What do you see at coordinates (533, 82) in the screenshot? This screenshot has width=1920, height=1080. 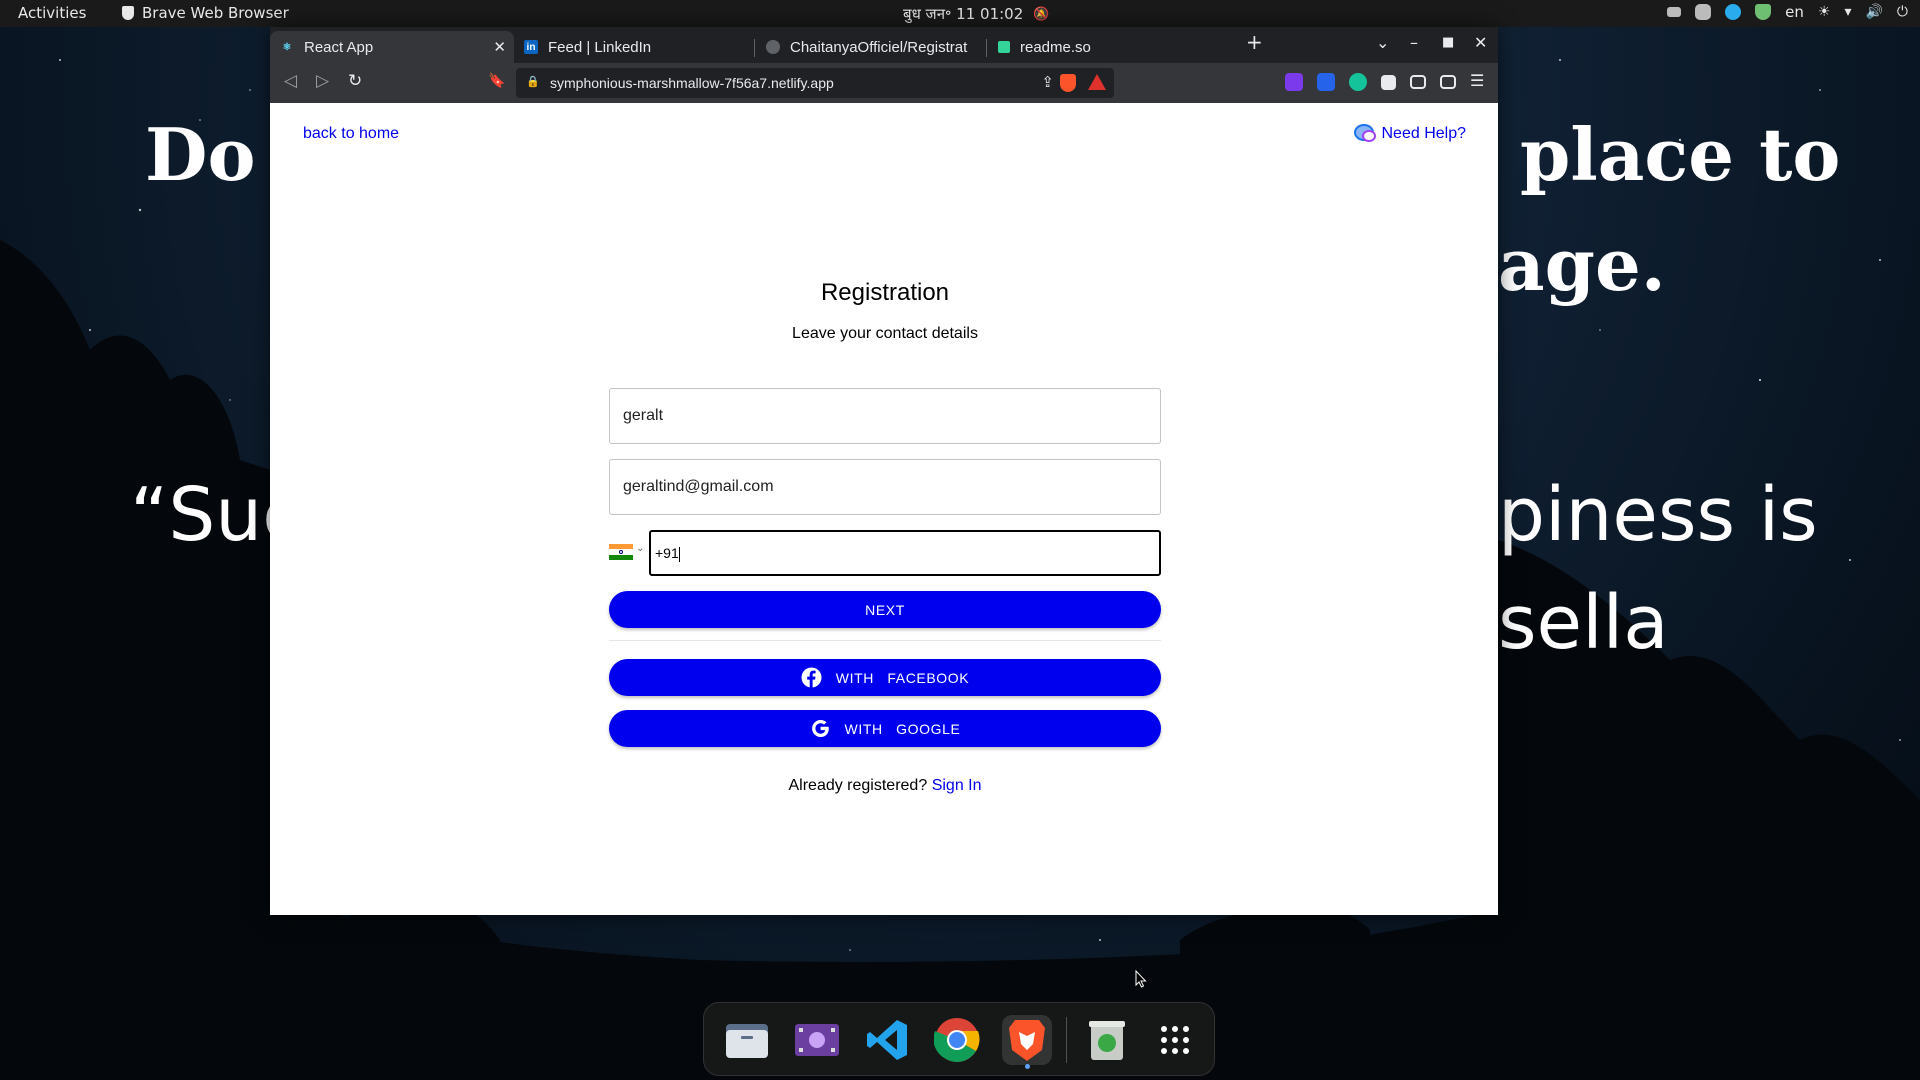 I see `lock-icon: 🔒` at bounding box center [533, 82].